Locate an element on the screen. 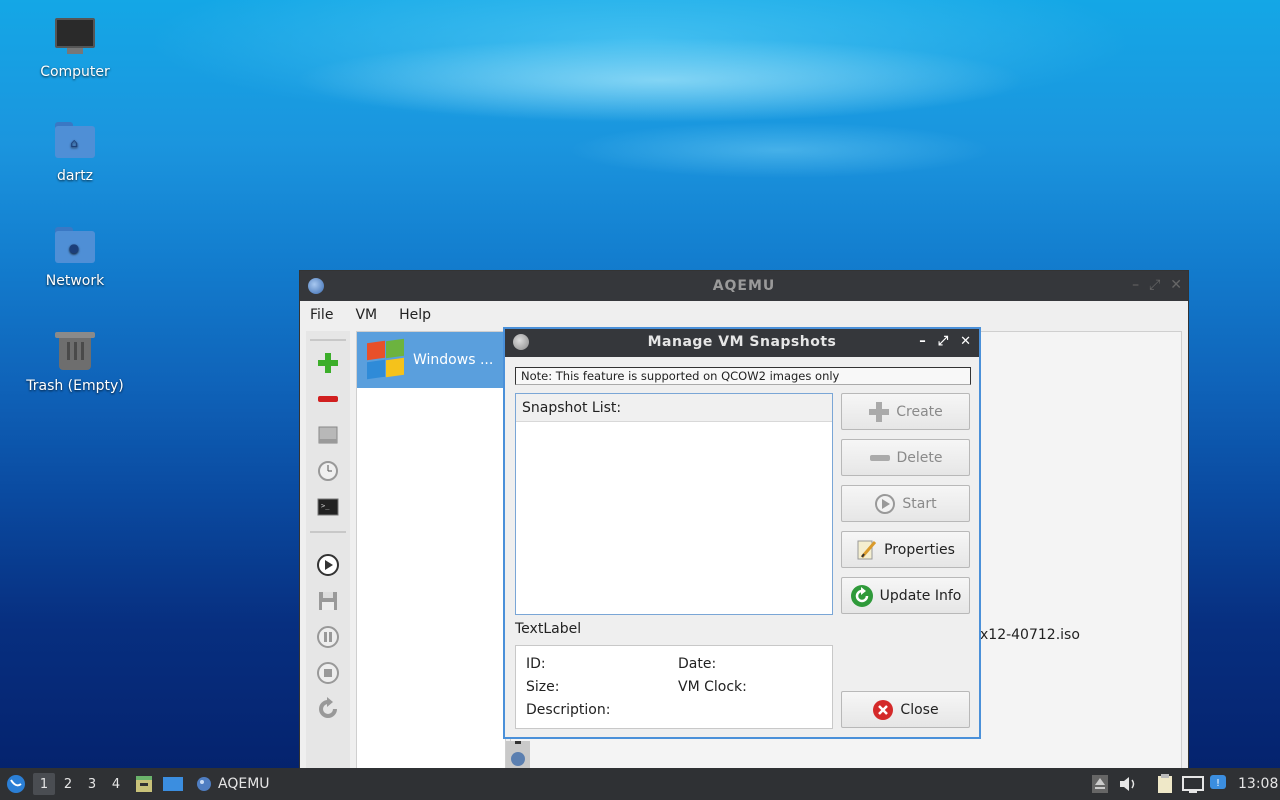 Image resolution: width=1280 pixels, height=800 pixels. taskbar-app-aqemu: AQEMU is located at coordinates (233, 784).